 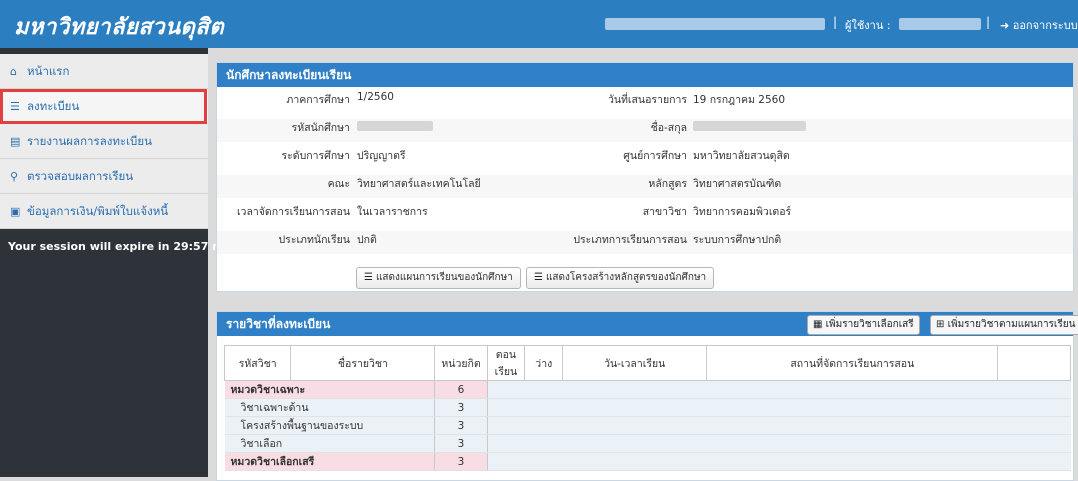 I want to click on center-label: ศูนย์การศึกษา, so click(x=655, y=156).